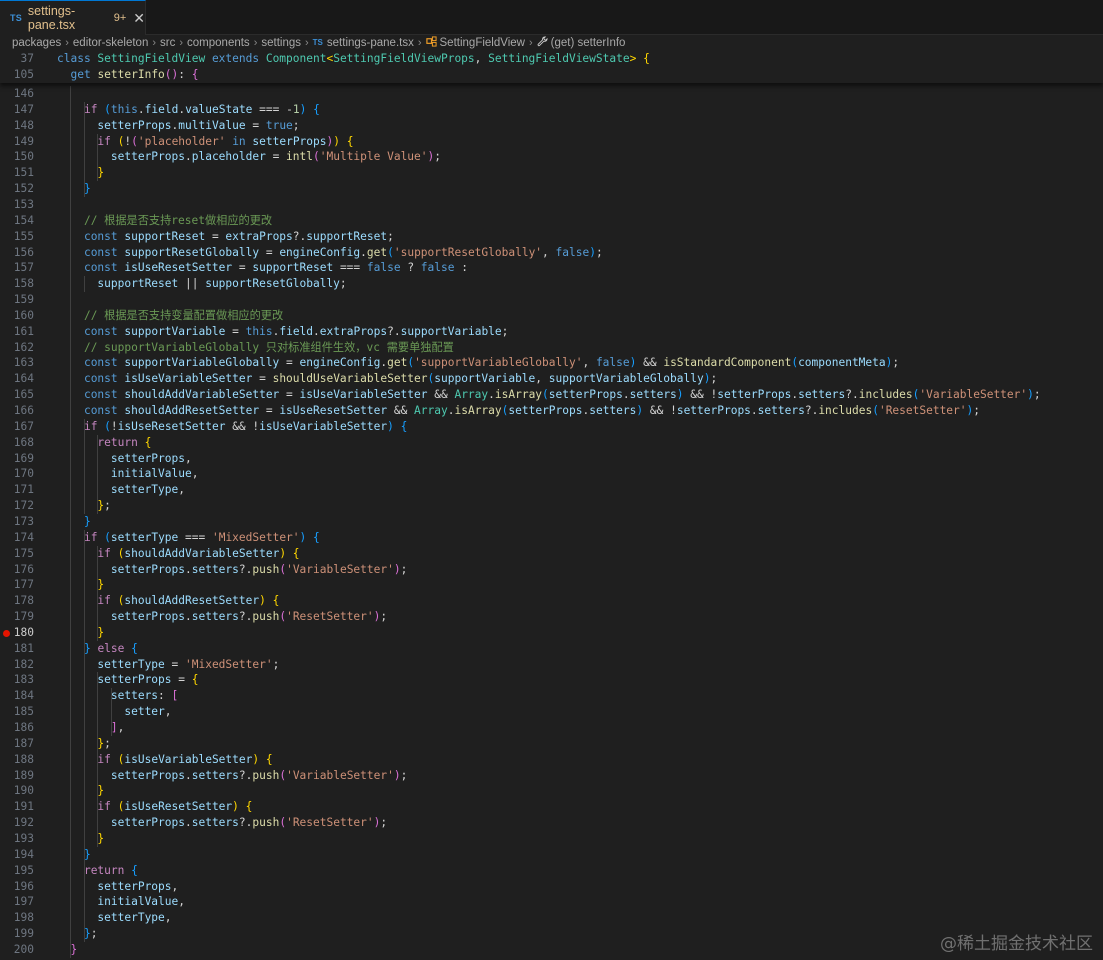 The height and width of the screenshot is (960, 1103). Describe the element at coordinates (245, 268) in the screenshot. I see `code-token: =` at that location.